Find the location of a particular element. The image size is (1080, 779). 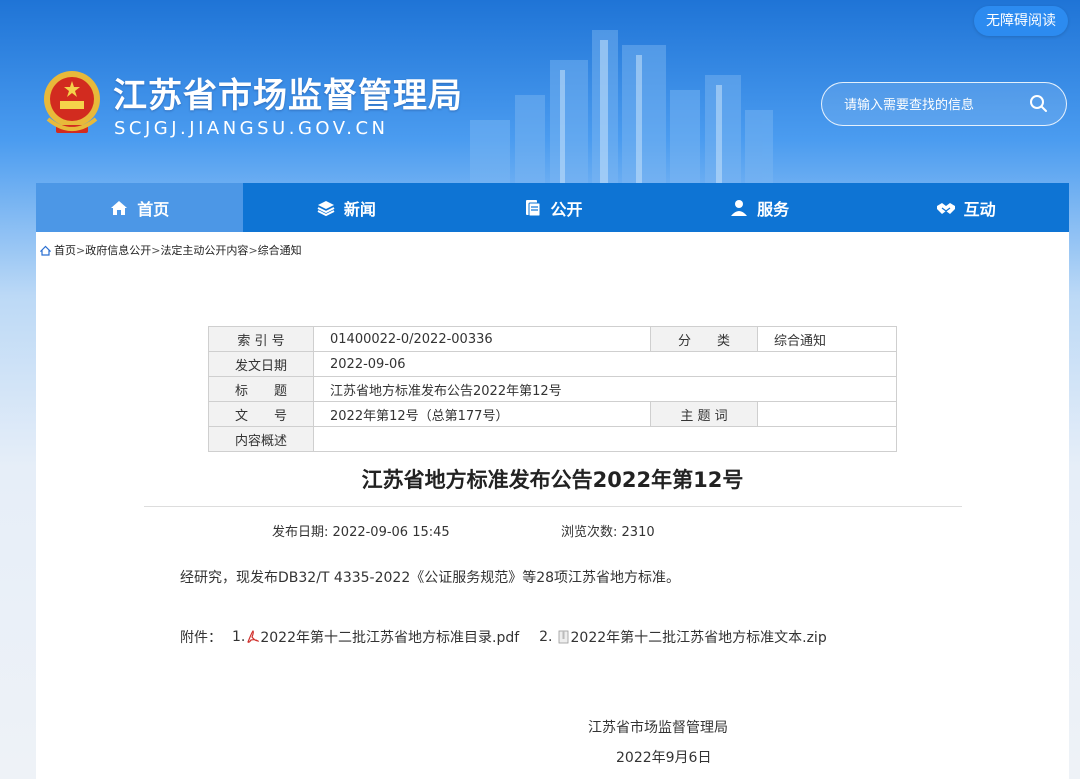

signature-date: 2022年9月6日 is located at coordinates (664, 758).